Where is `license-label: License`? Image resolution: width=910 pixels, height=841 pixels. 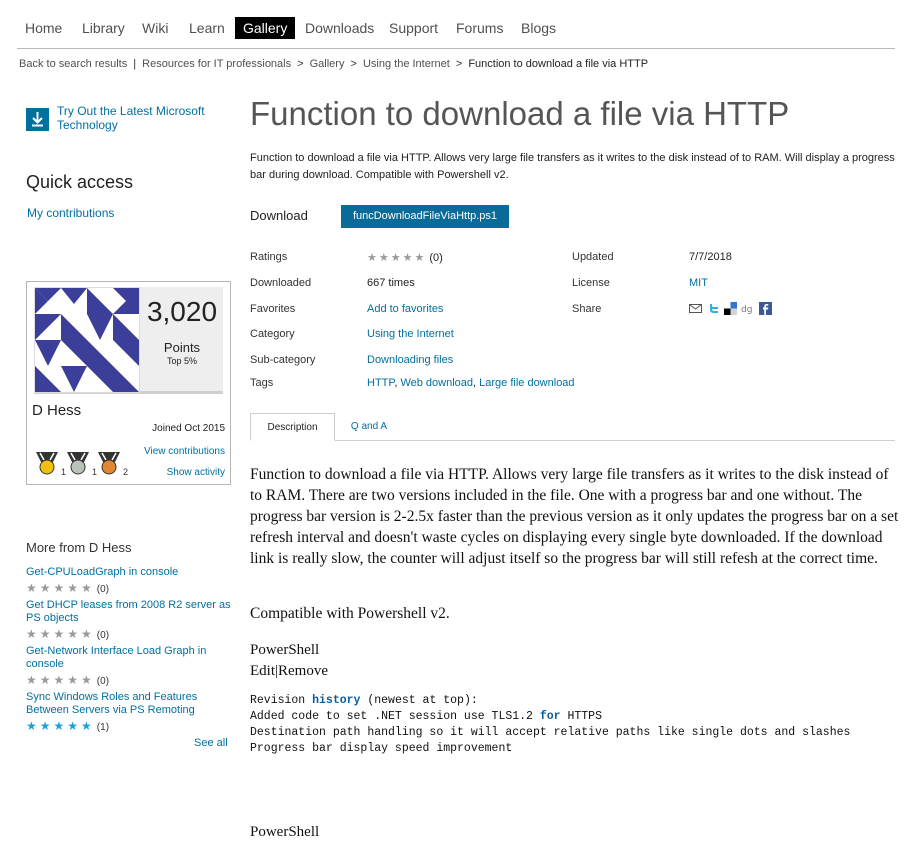 license-label: License is located at coordinates (591, 283).